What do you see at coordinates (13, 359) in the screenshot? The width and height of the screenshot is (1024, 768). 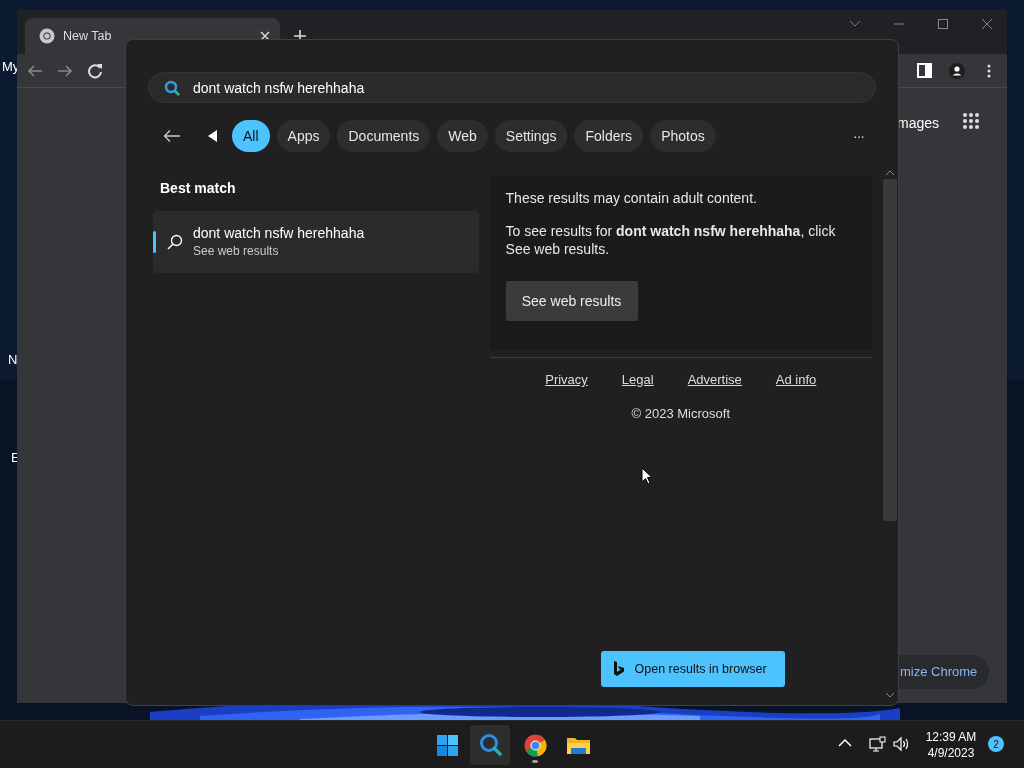 I see `desktop-icon-label: N` at bounding box center [13, 359].